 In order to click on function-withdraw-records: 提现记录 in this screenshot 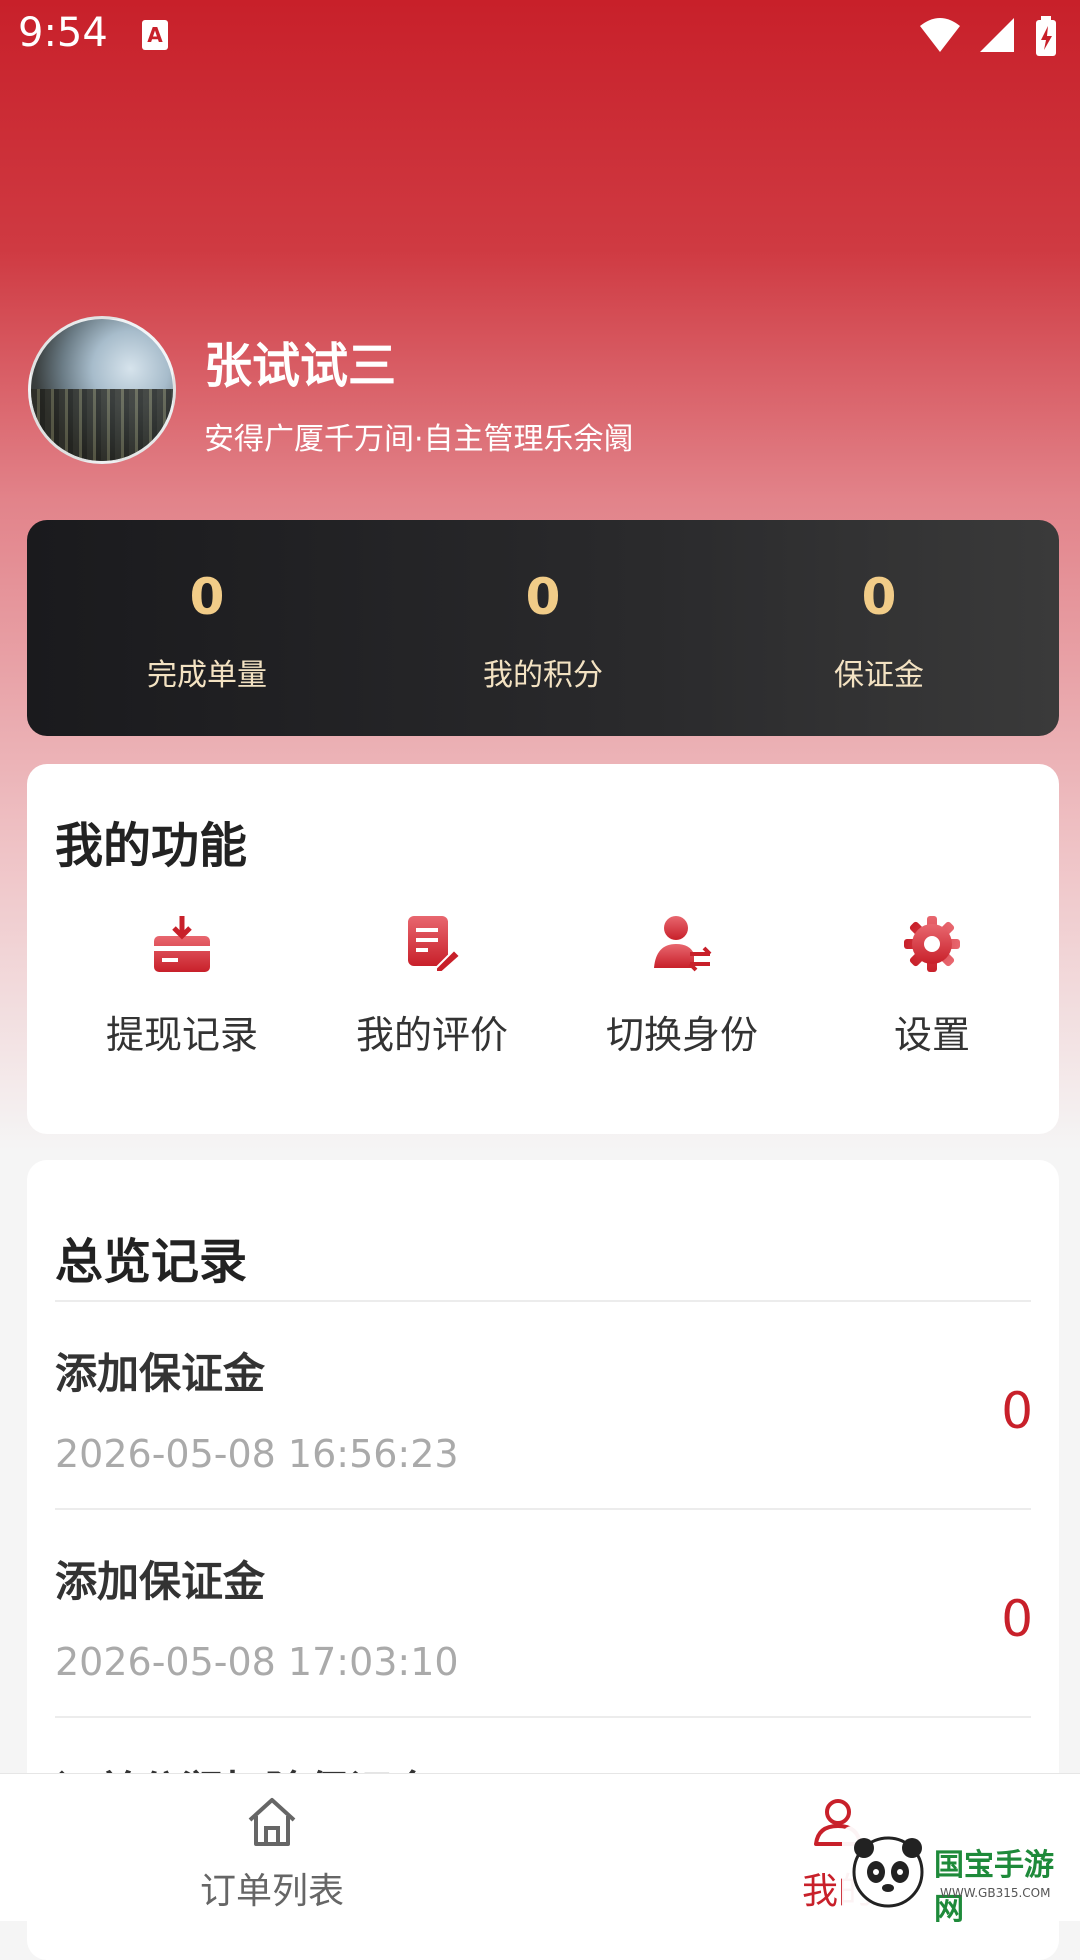, I will do `click(182, 985)`.